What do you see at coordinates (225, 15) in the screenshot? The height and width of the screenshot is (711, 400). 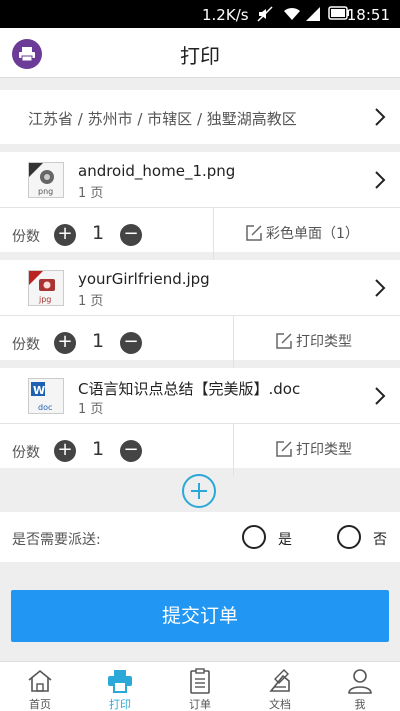 I see `network-speed: 1.2K/s` at bounding box center [225, 15].